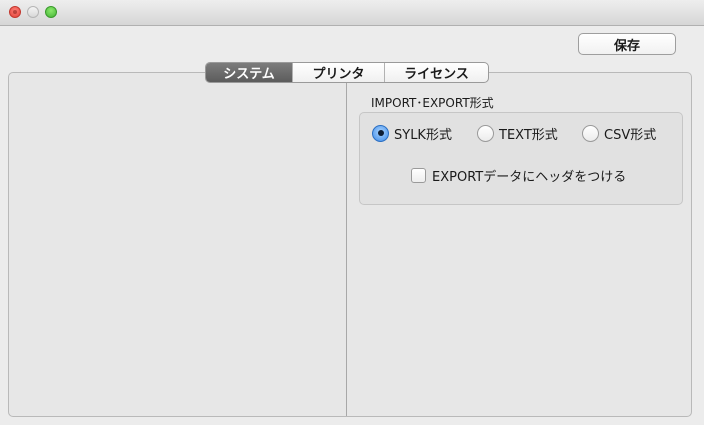  Describe the element at coordinates (380, 133) in the screenshot. I see `radio-selected-icon` at that location.